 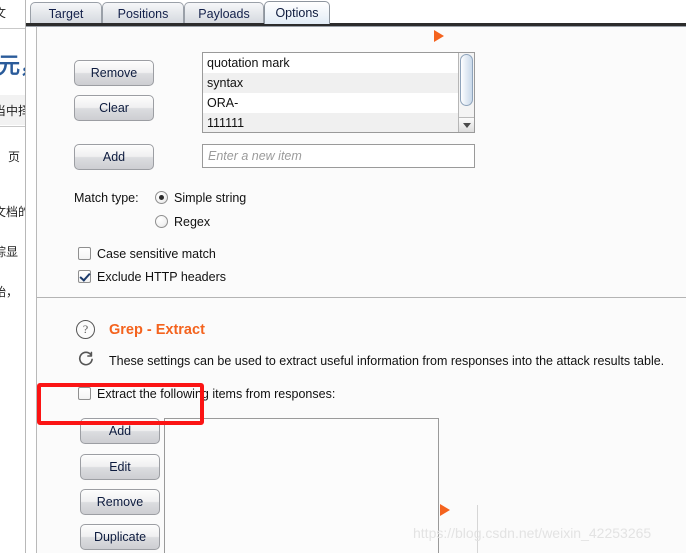 I want to click on left-document-margin: 文 元， 当中择 页 文档的 踪显 始，, so click(x=13, y=276).